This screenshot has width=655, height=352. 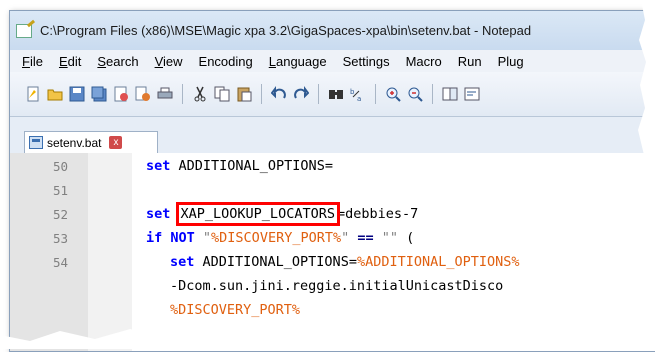 What do you see at coordinates (121, 94) in the screenshot?
I see `close-icon` at bounding box center [121, 94].